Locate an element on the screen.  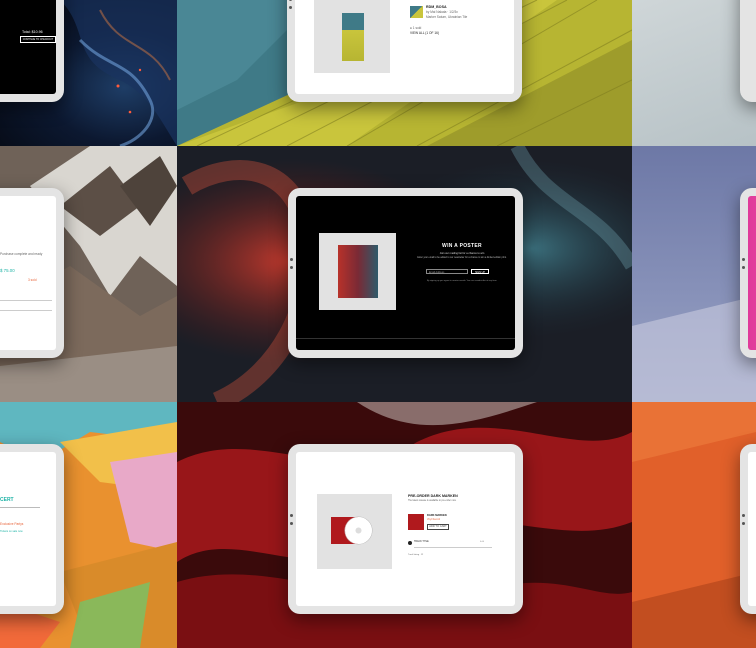
tile-top-left: Total: $10.96 CONTINUE TO CHECKOUT is located at coordinates (88, 73).